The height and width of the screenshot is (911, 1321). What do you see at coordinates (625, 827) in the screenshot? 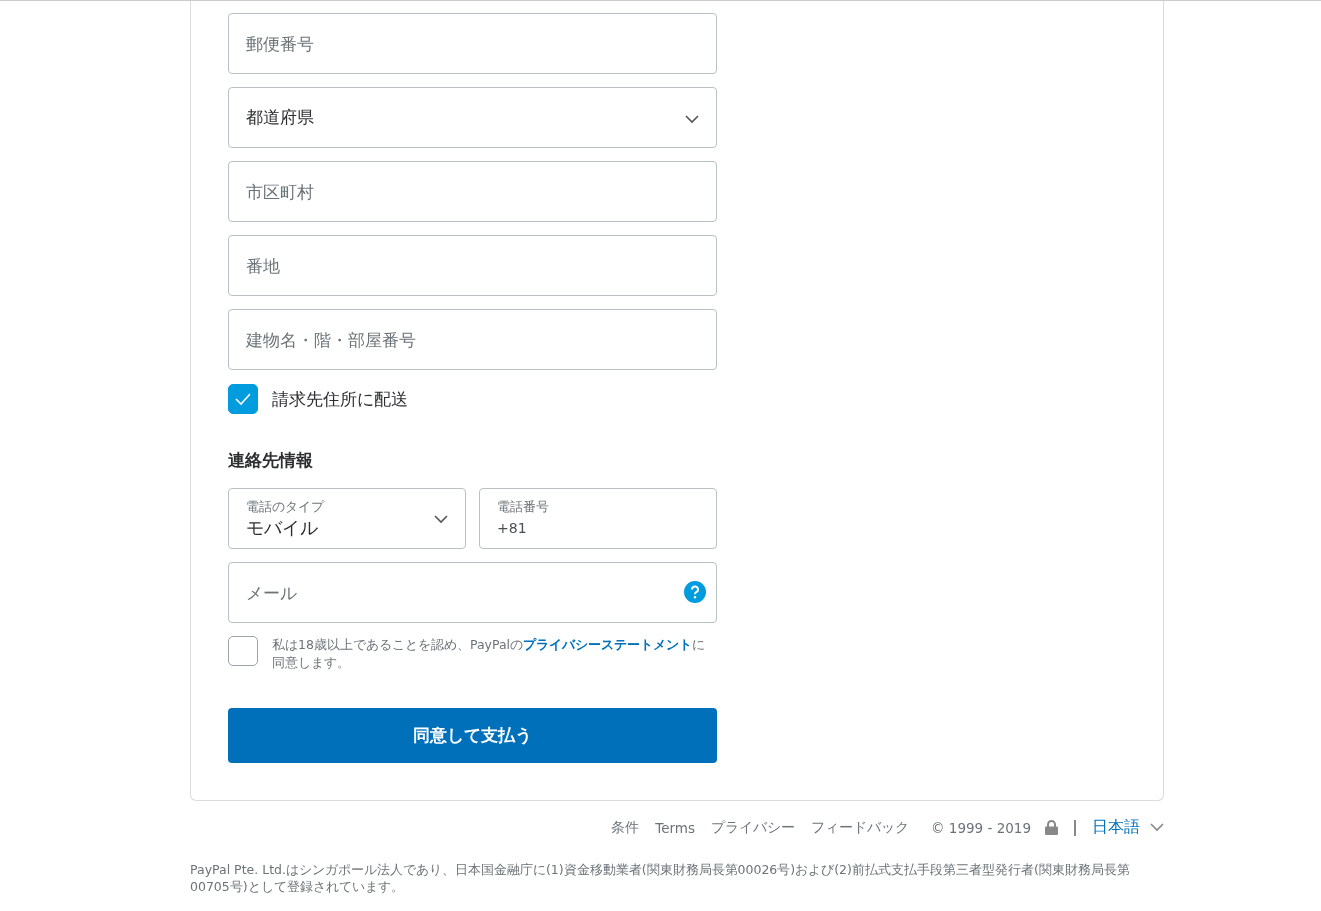
I see `footer-link: 条件` at bounding box center [625, 827].